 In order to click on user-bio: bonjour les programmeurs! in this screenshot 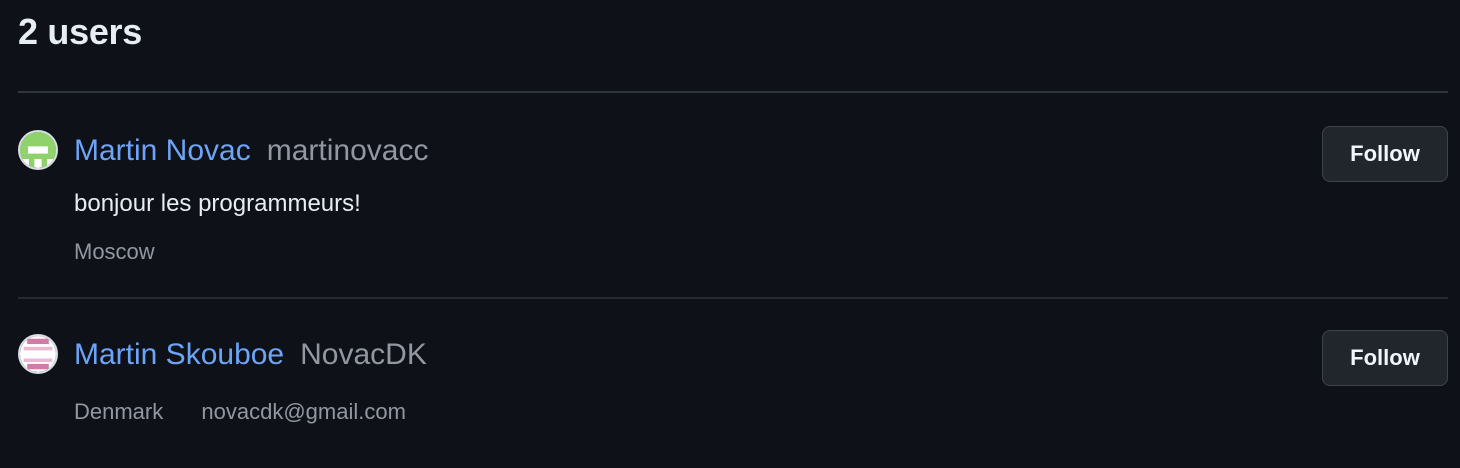, I will do `click(217, 203)`.